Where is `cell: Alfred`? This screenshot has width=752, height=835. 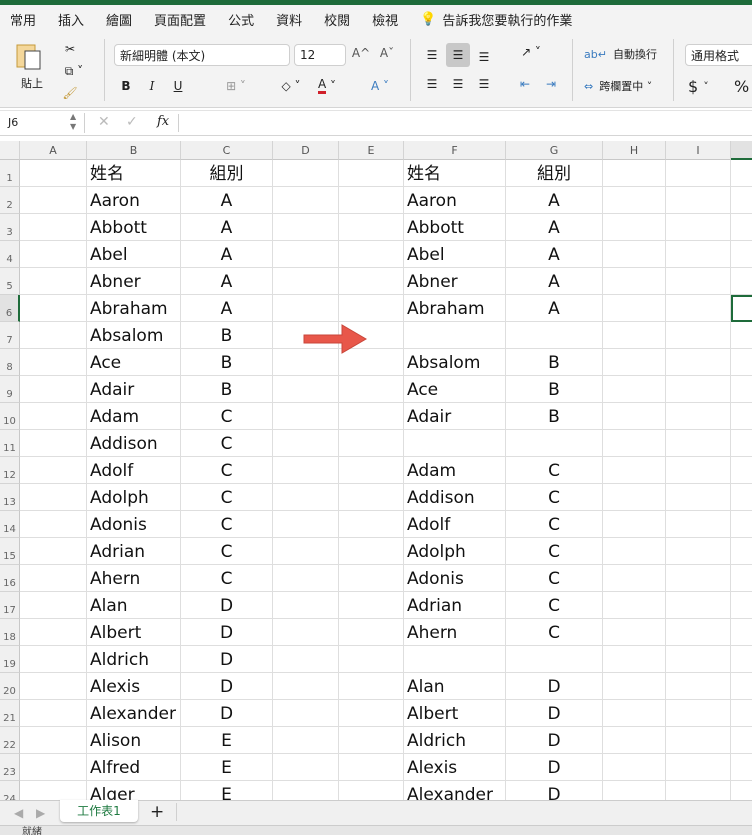 cell: Alfred is located at coordinates (134, 767).